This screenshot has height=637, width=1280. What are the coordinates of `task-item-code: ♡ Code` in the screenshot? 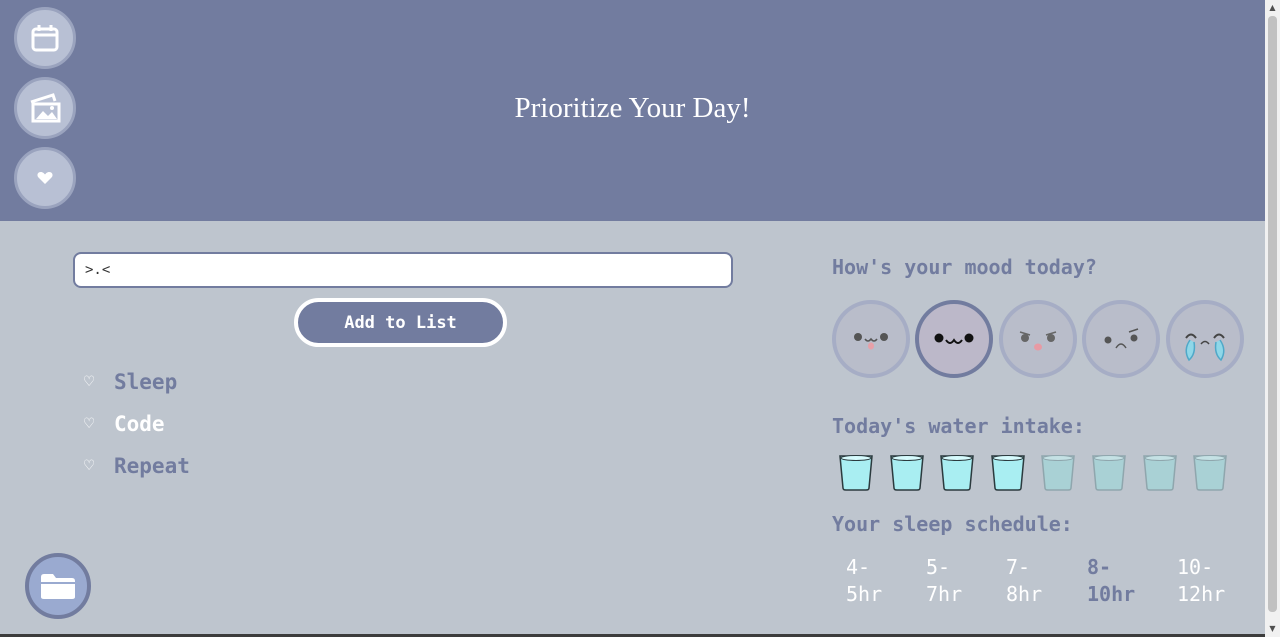 It's located at (124, 424).